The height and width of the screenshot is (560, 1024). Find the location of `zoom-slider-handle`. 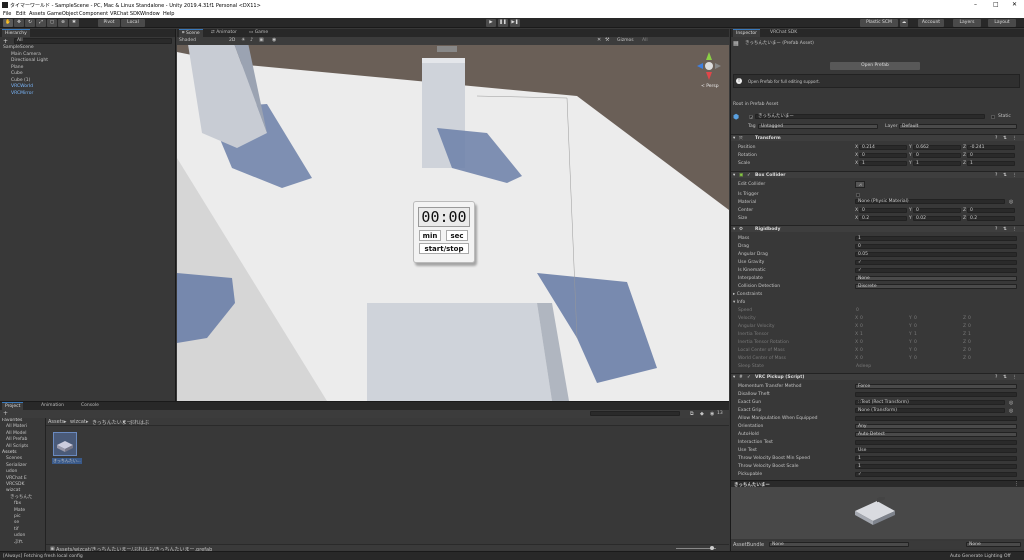

zoom-slider-handle is located at coordinates (712, 548).